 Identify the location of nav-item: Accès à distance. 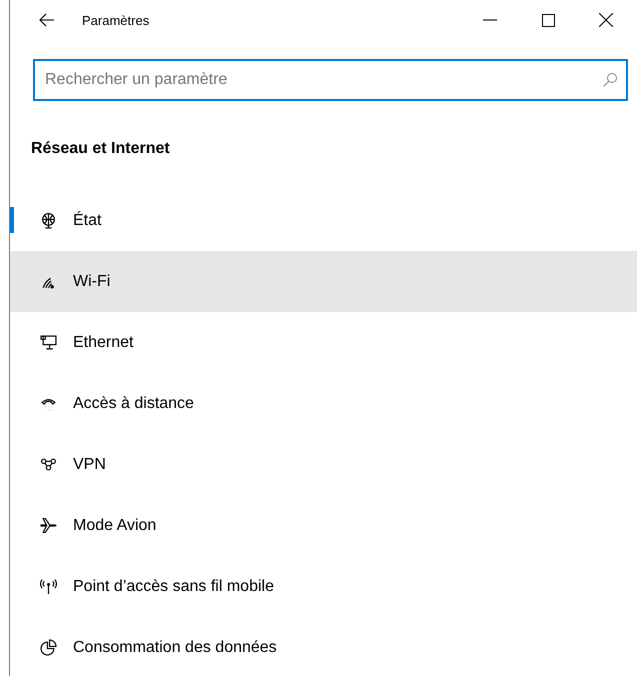
(323, 403).